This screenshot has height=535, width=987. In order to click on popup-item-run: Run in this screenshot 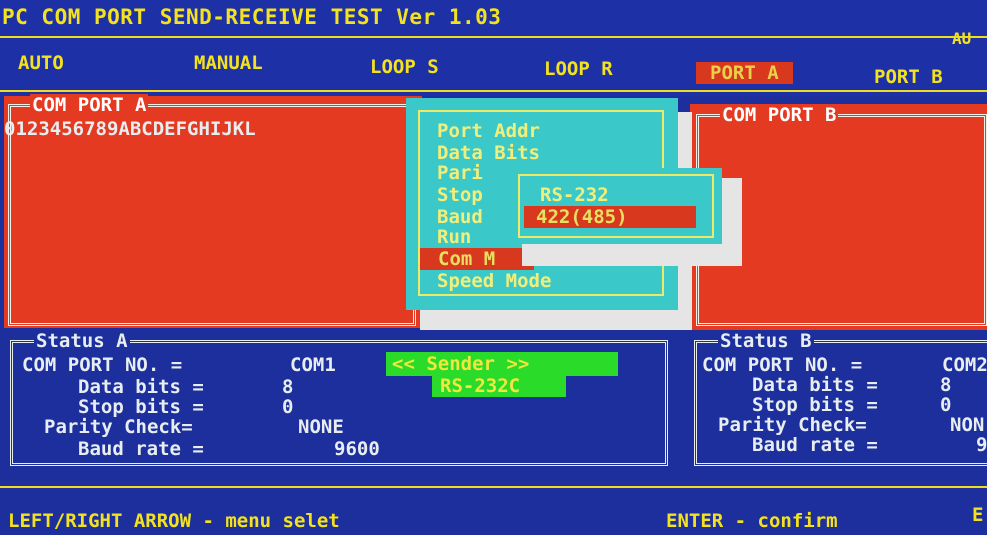, I will do `click(454, 237)`.